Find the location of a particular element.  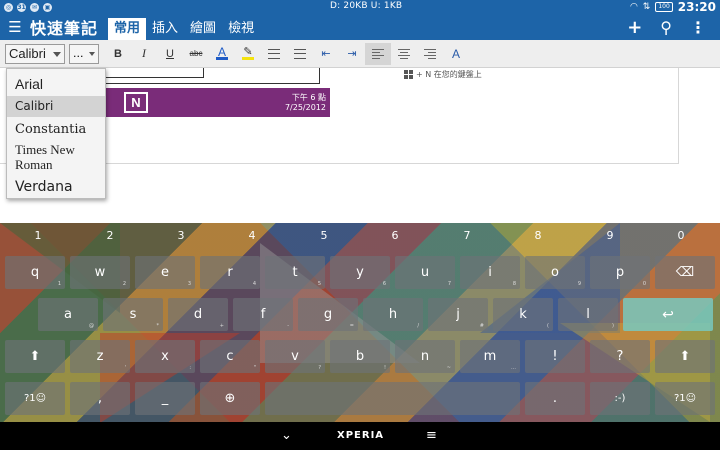

key-k: k( is located at coordinates (523, 314).